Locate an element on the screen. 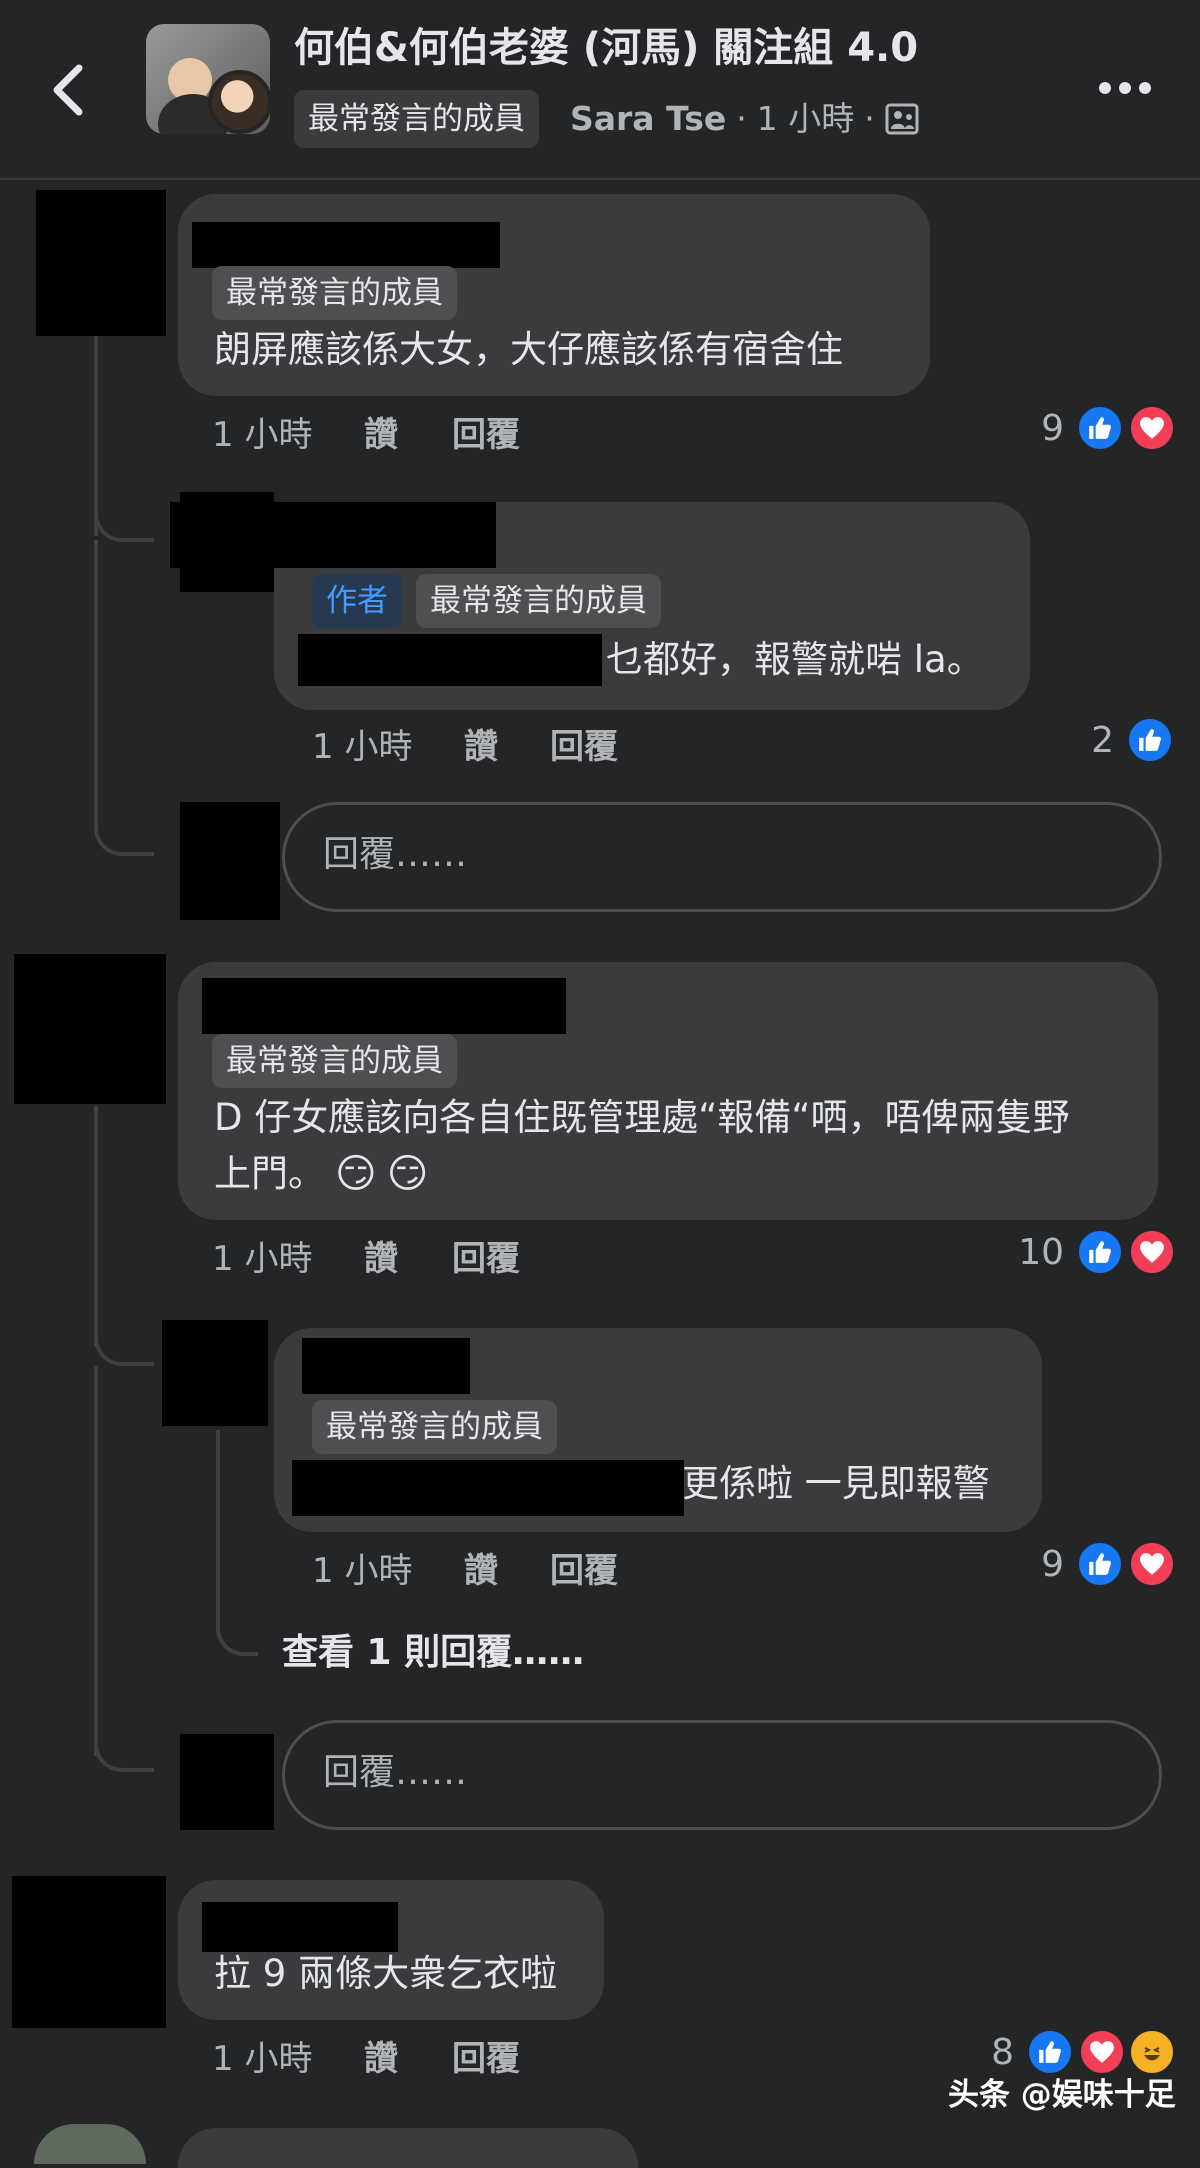 This screenshot has width=1200, height=2168. post-meta: Sara Tse · 1 小時 · is located at coordinates (744, 119).